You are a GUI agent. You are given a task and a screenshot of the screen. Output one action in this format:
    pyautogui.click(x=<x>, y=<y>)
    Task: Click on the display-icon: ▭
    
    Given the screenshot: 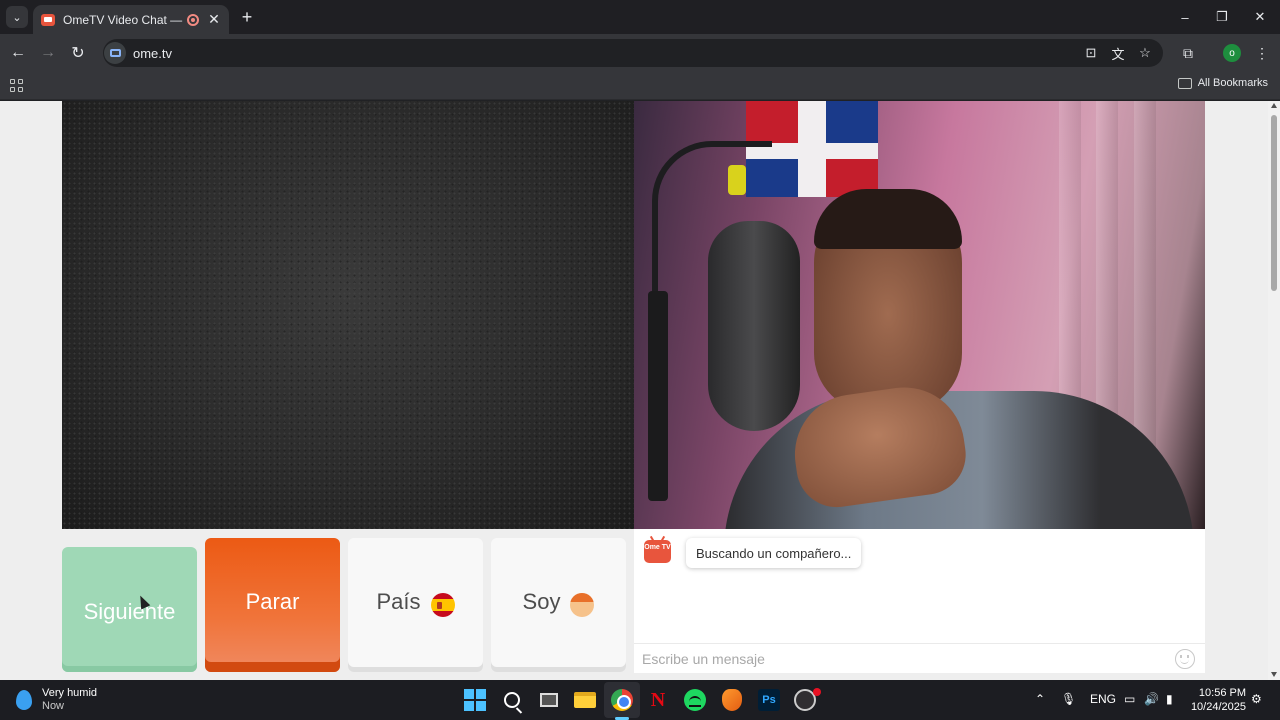 What is the action you would take?
    pyautogui.click(x=1129, y=699)
    